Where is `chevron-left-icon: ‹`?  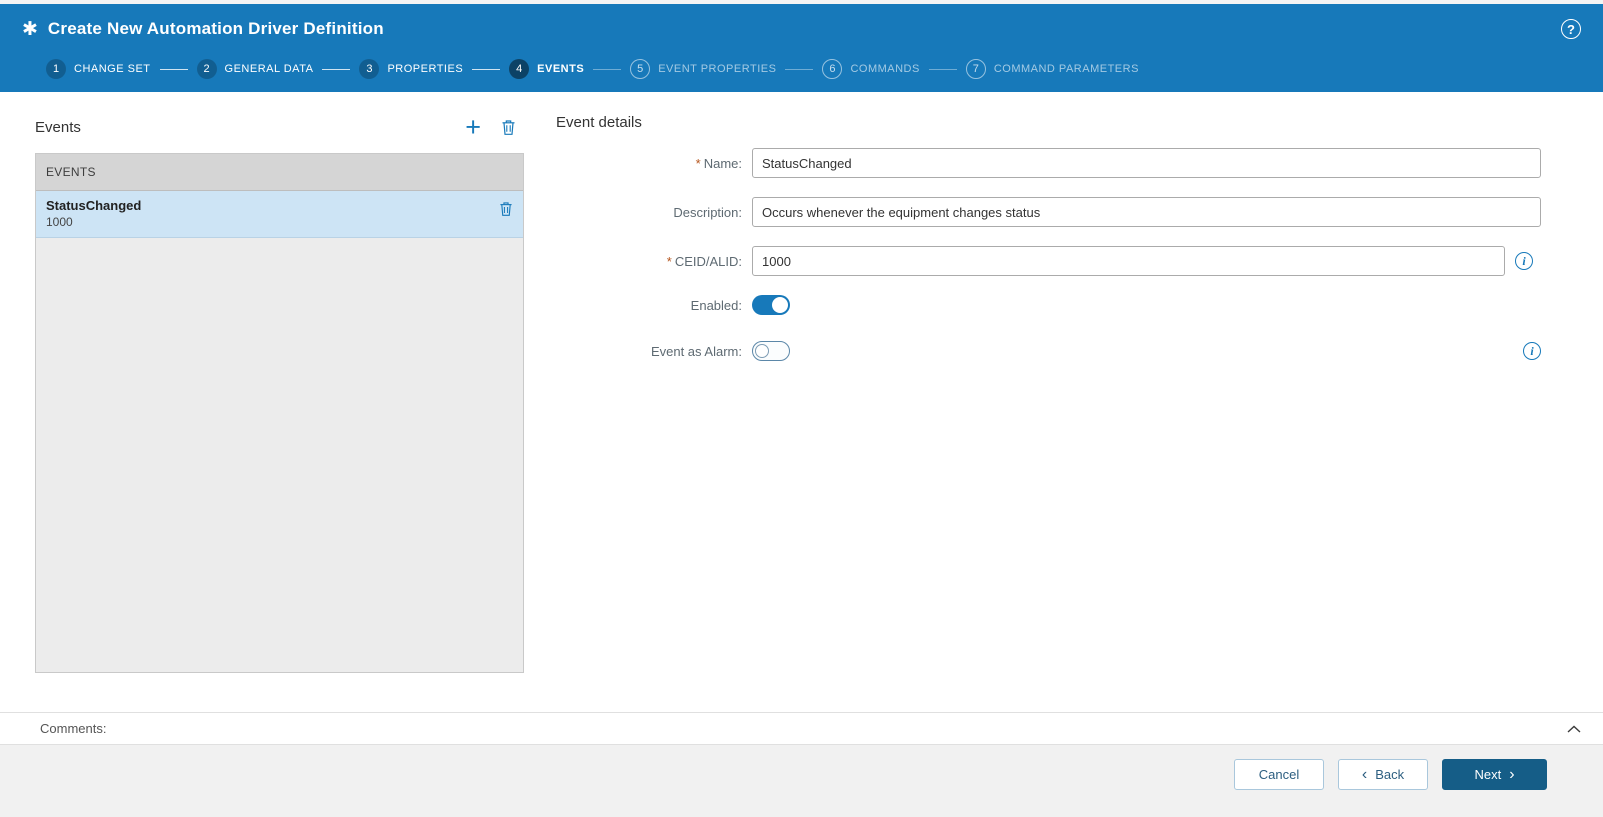 chevron-left-icon: ‹ is located at coordinates (1364, 774).